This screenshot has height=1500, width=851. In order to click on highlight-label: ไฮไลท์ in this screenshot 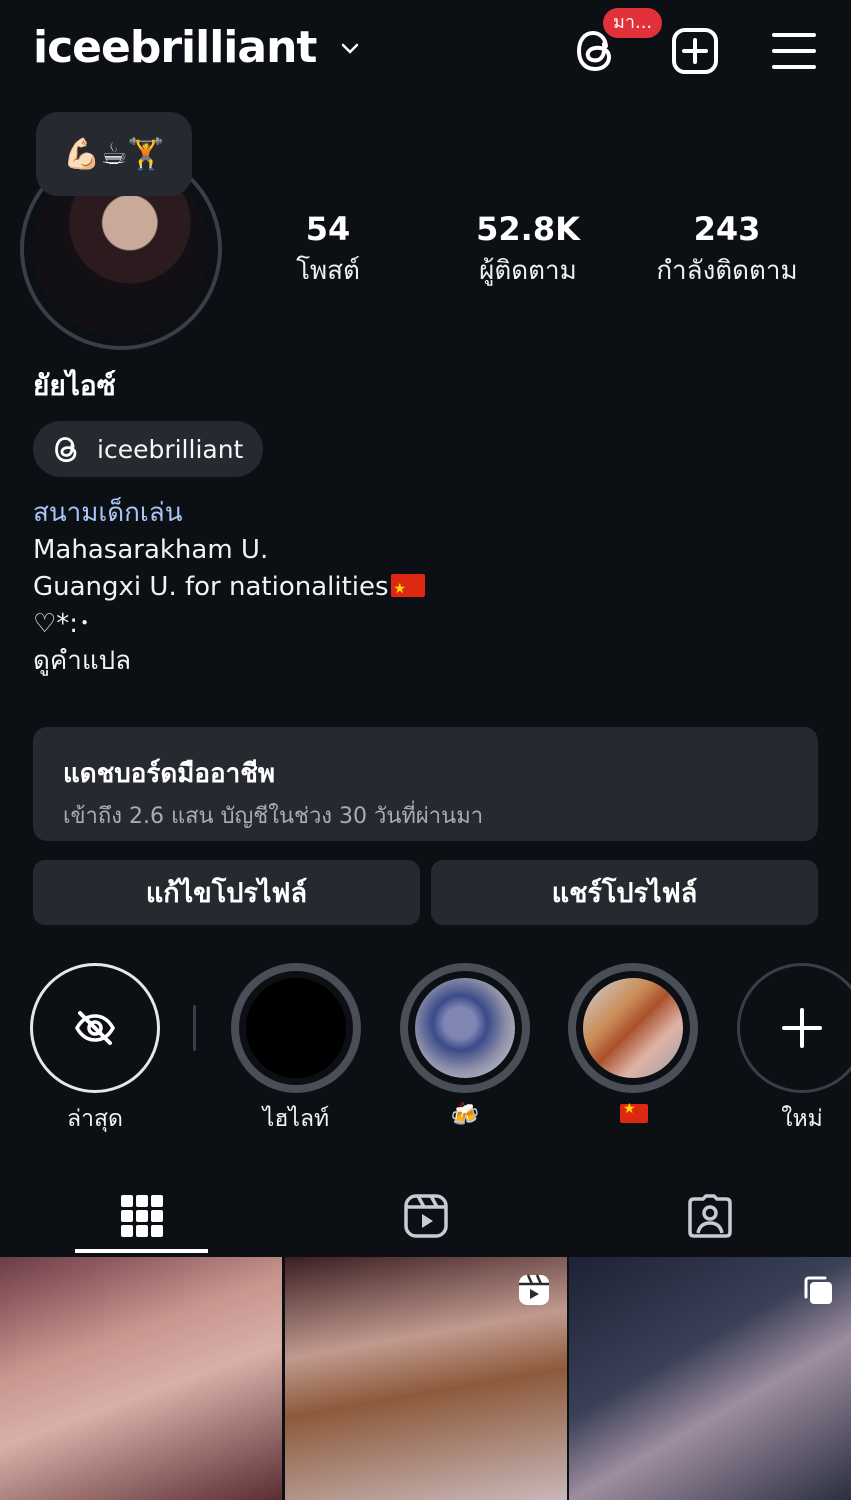, I will do `click(296, 1119)`.